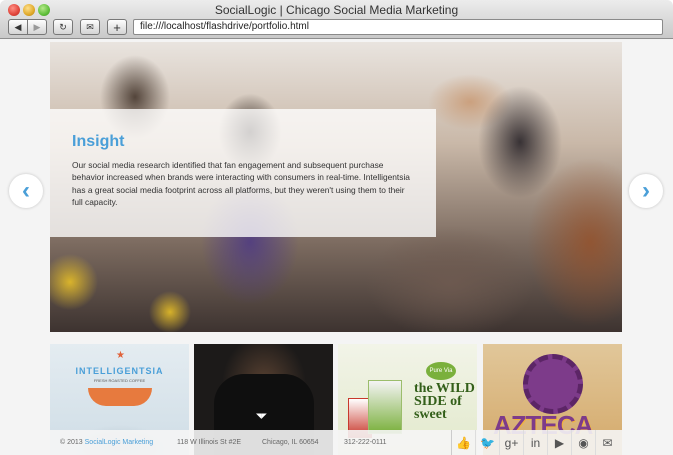  I want to click on bookmarks-button: ✉, so click(90, 27).